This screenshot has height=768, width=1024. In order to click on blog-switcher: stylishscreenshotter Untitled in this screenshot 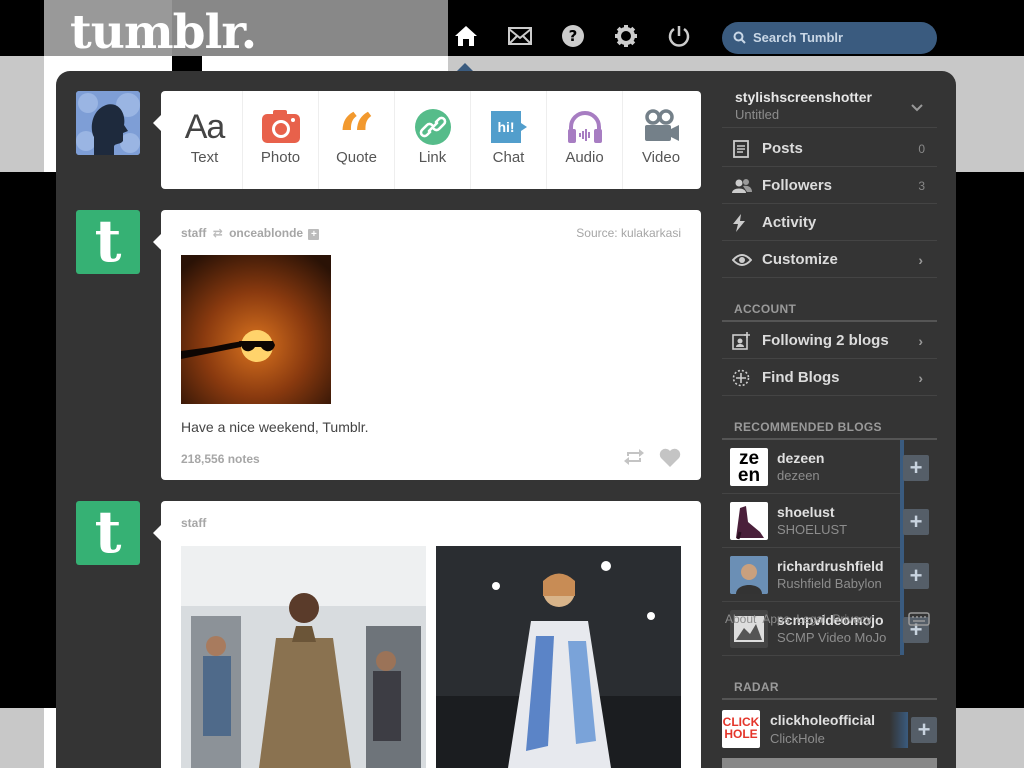, I will do `click(829, 107)`.